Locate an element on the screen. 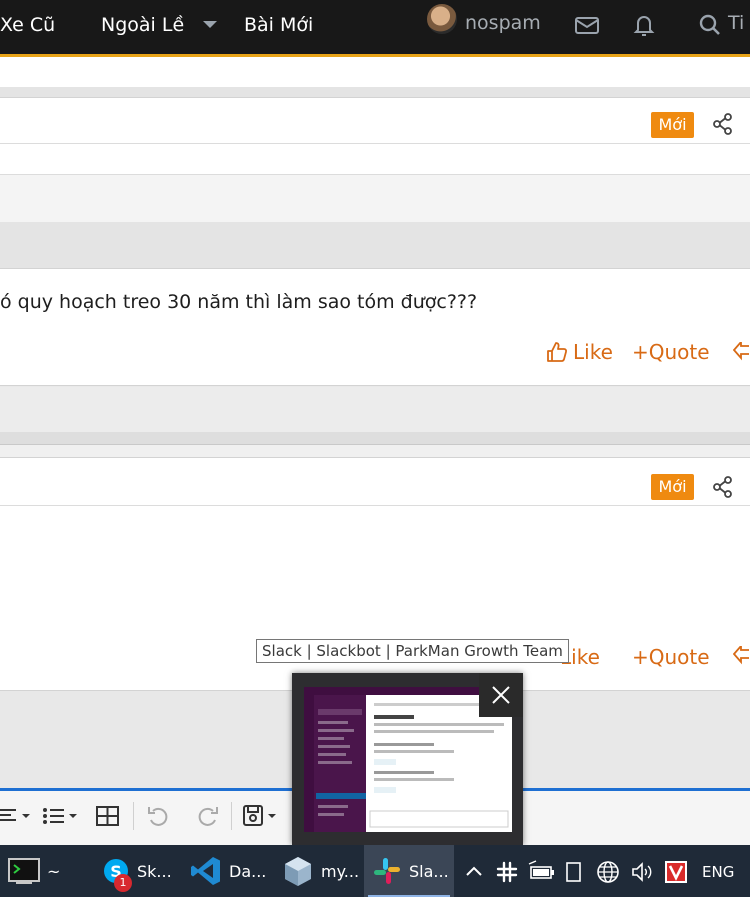 The height and width of the screenshot is (897, 750). chevron-down-icon is located at coordinates (210, 24).